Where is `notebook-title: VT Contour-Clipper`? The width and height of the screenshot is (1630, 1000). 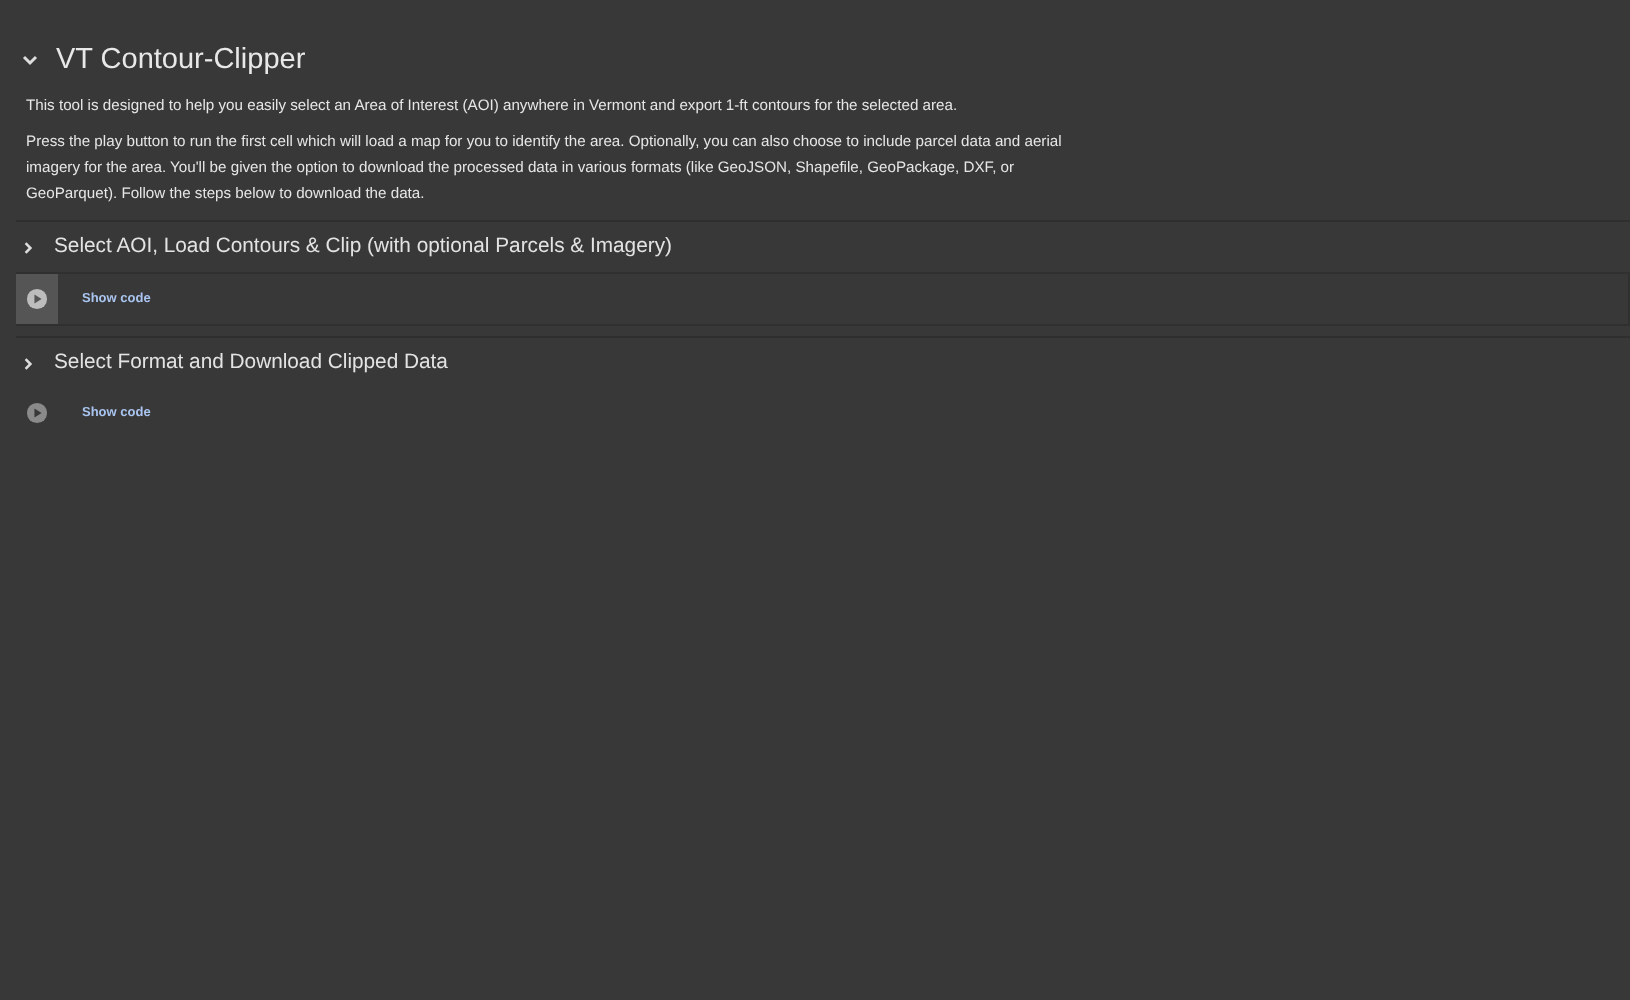 notebook-title: VT Contour-Clipper is located at coordinates (181, 60).